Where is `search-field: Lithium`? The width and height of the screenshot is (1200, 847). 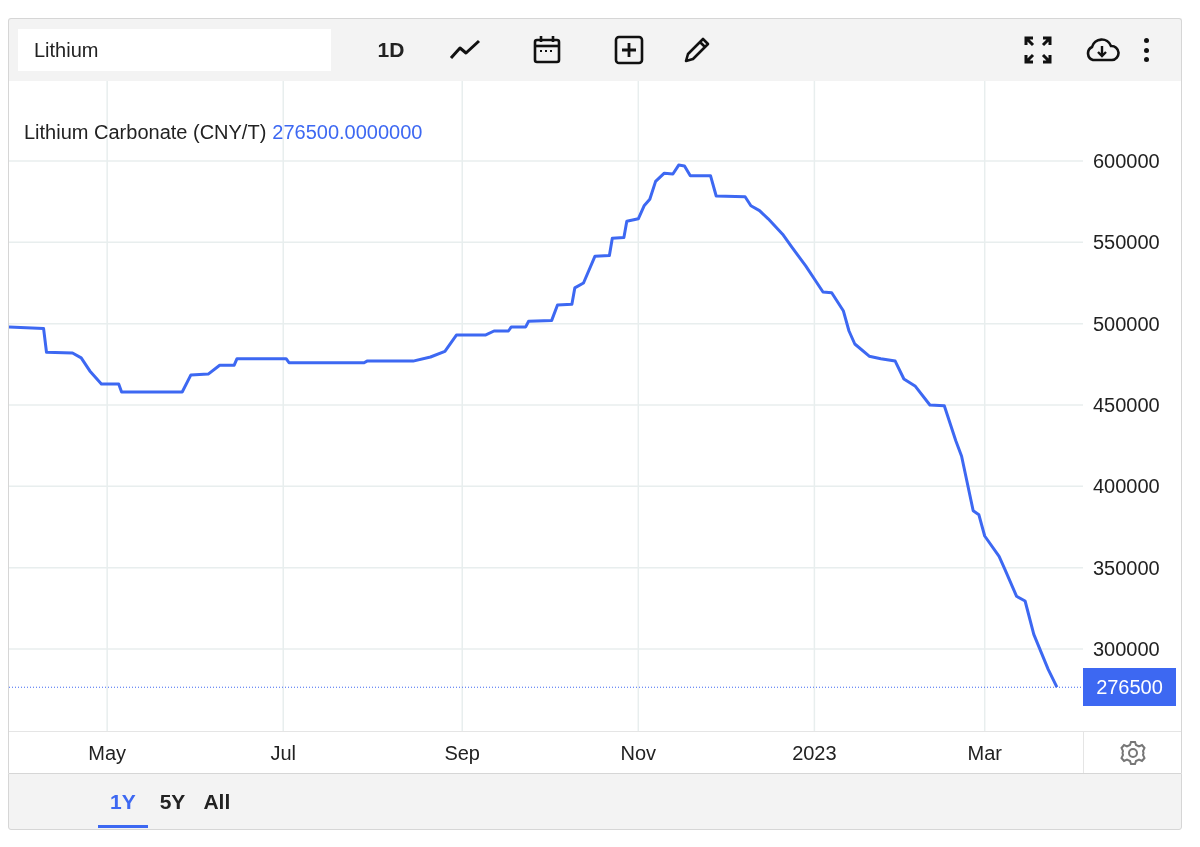 search-field: Lithium is located at coordinates (174, 50).